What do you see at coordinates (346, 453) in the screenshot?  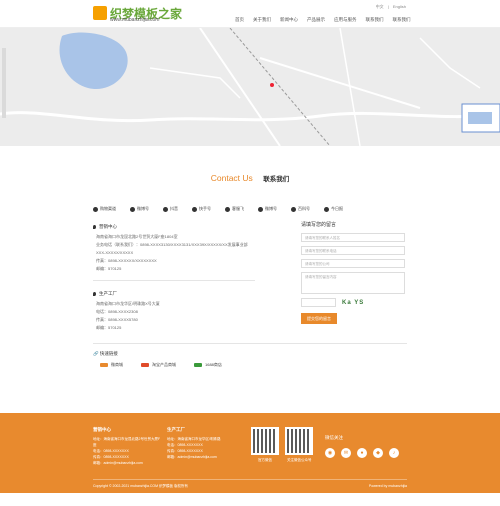 I see `wechat-icon: ✉` at bounding box center [346, 453].